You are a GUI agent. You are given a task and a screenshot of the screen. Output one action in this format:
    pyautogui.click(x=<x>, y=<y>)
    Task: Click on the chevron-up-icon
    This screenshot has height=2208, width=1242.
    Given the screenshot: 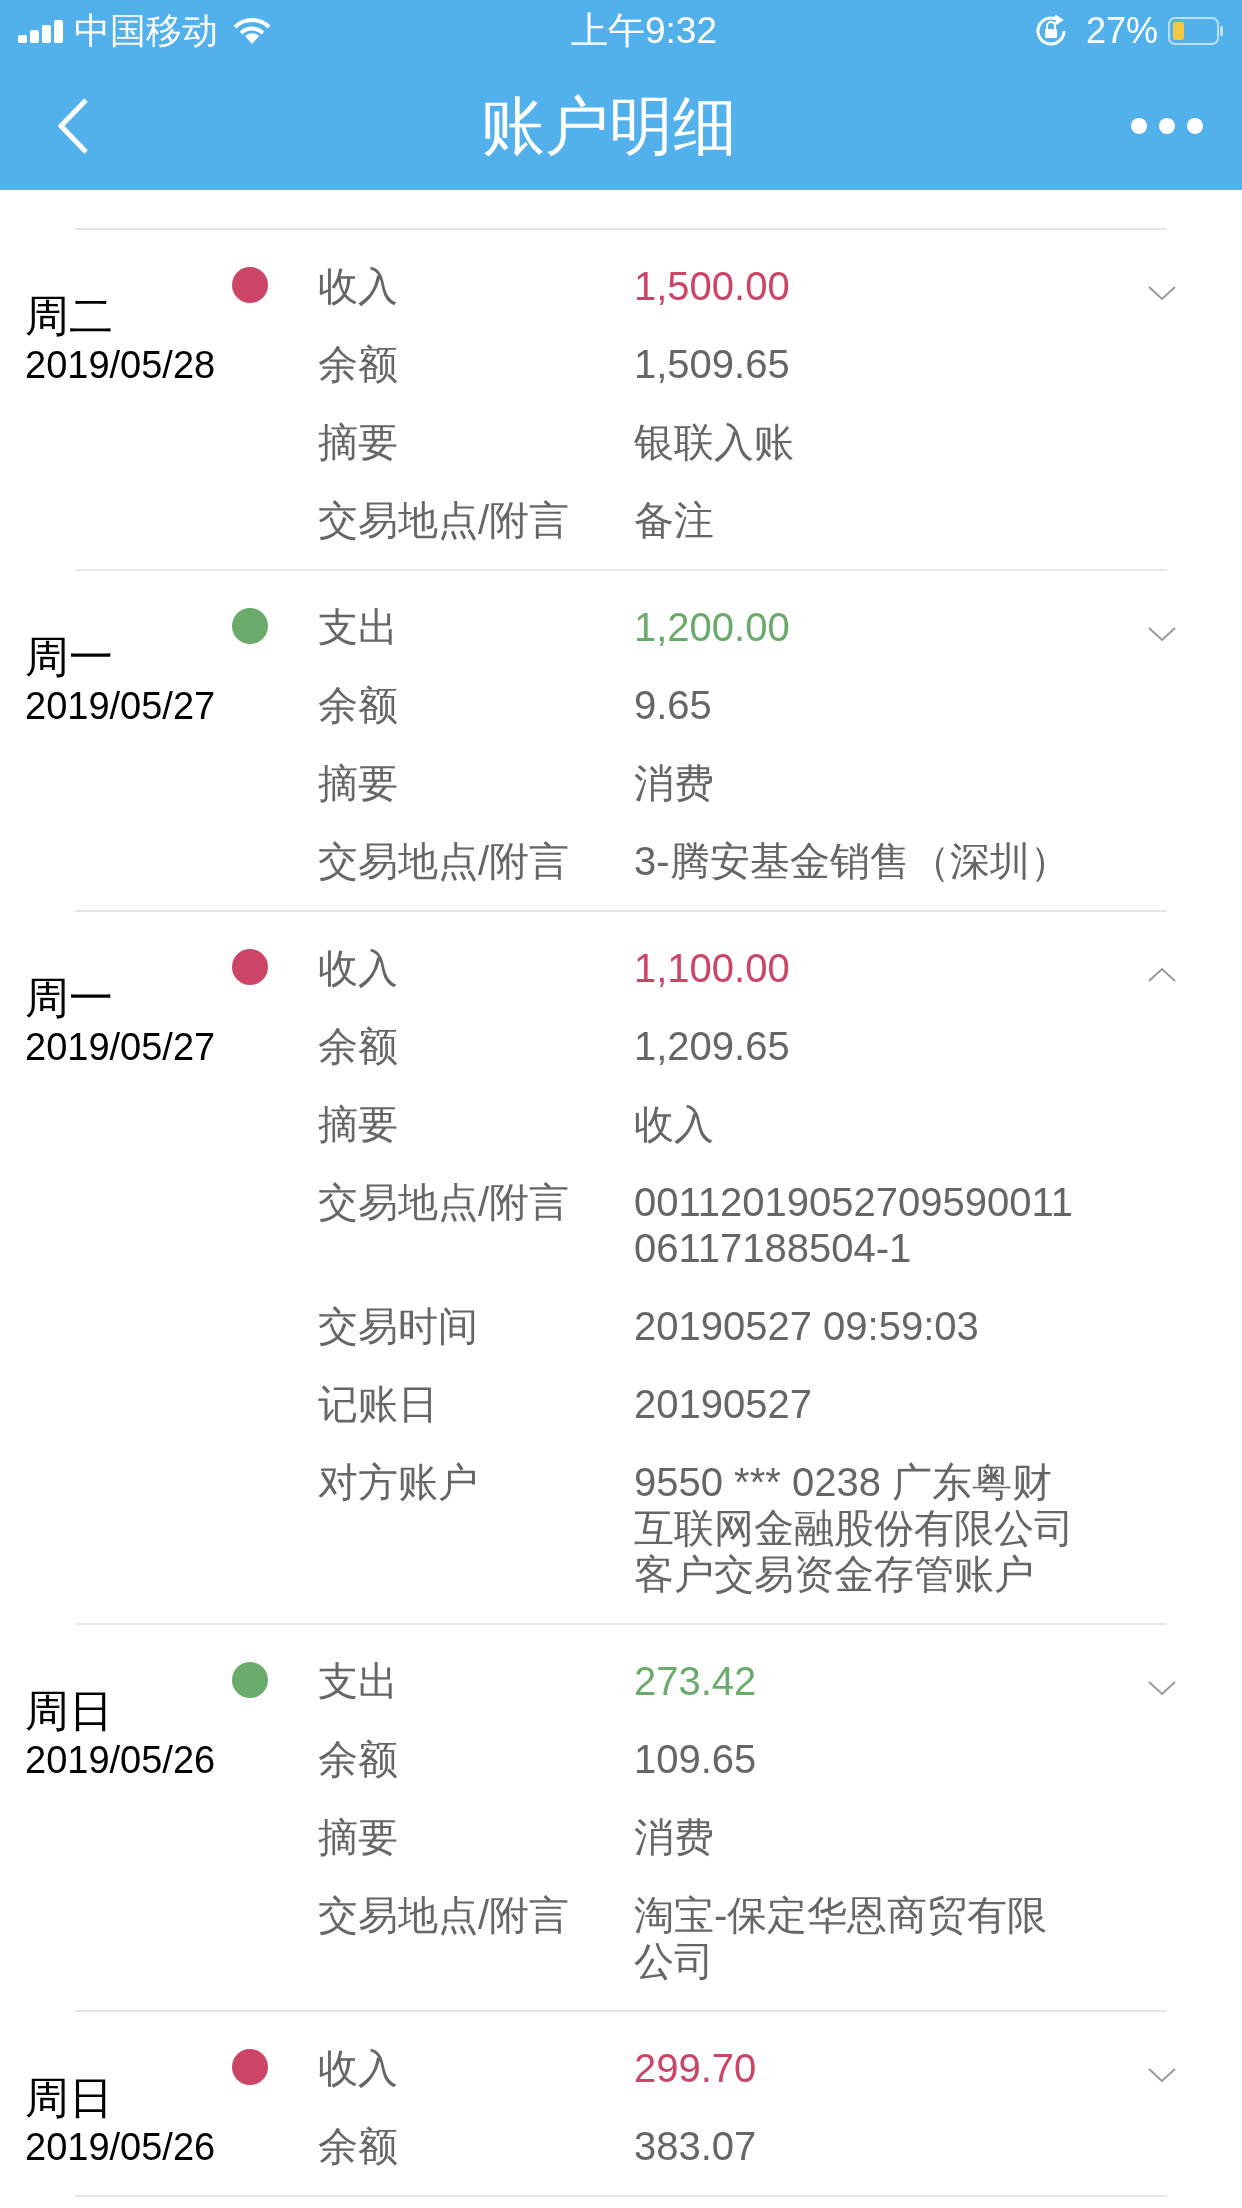 What is the action you would take?
    pyautogui.click(x=1162, y=975)
    